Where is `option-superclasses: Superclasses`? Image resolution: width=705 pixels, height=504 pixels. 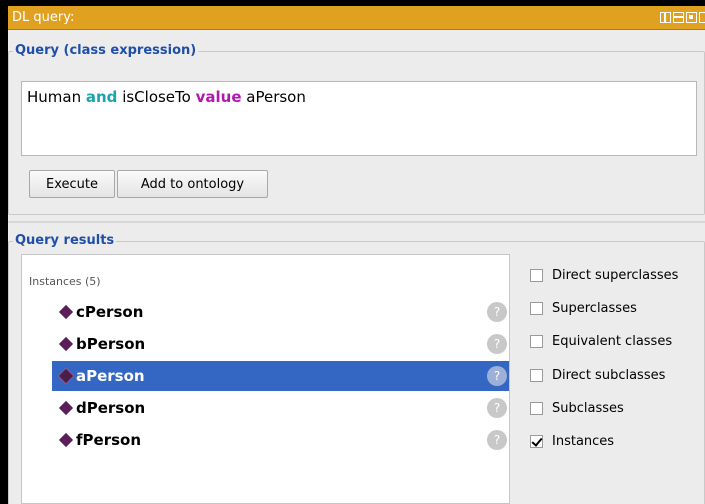
option-superclasses: Superclasses is located at coordinates (617, 308).